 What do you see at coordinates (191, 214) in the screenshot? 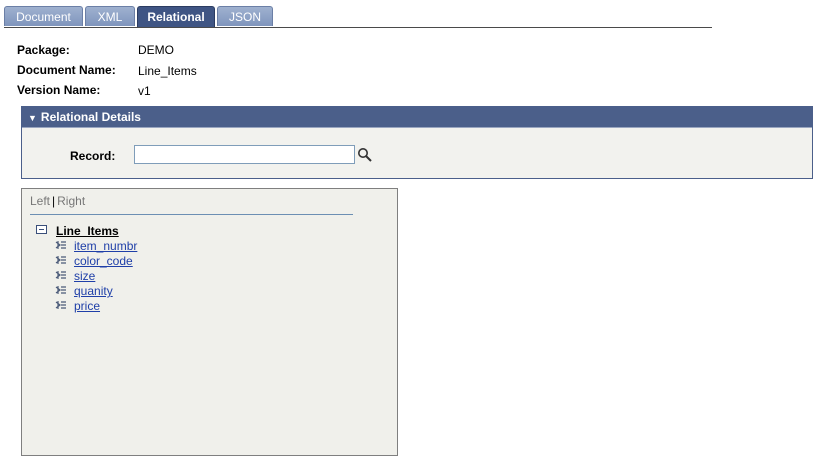
I see `divider-line` at bounding box center [191, 214].